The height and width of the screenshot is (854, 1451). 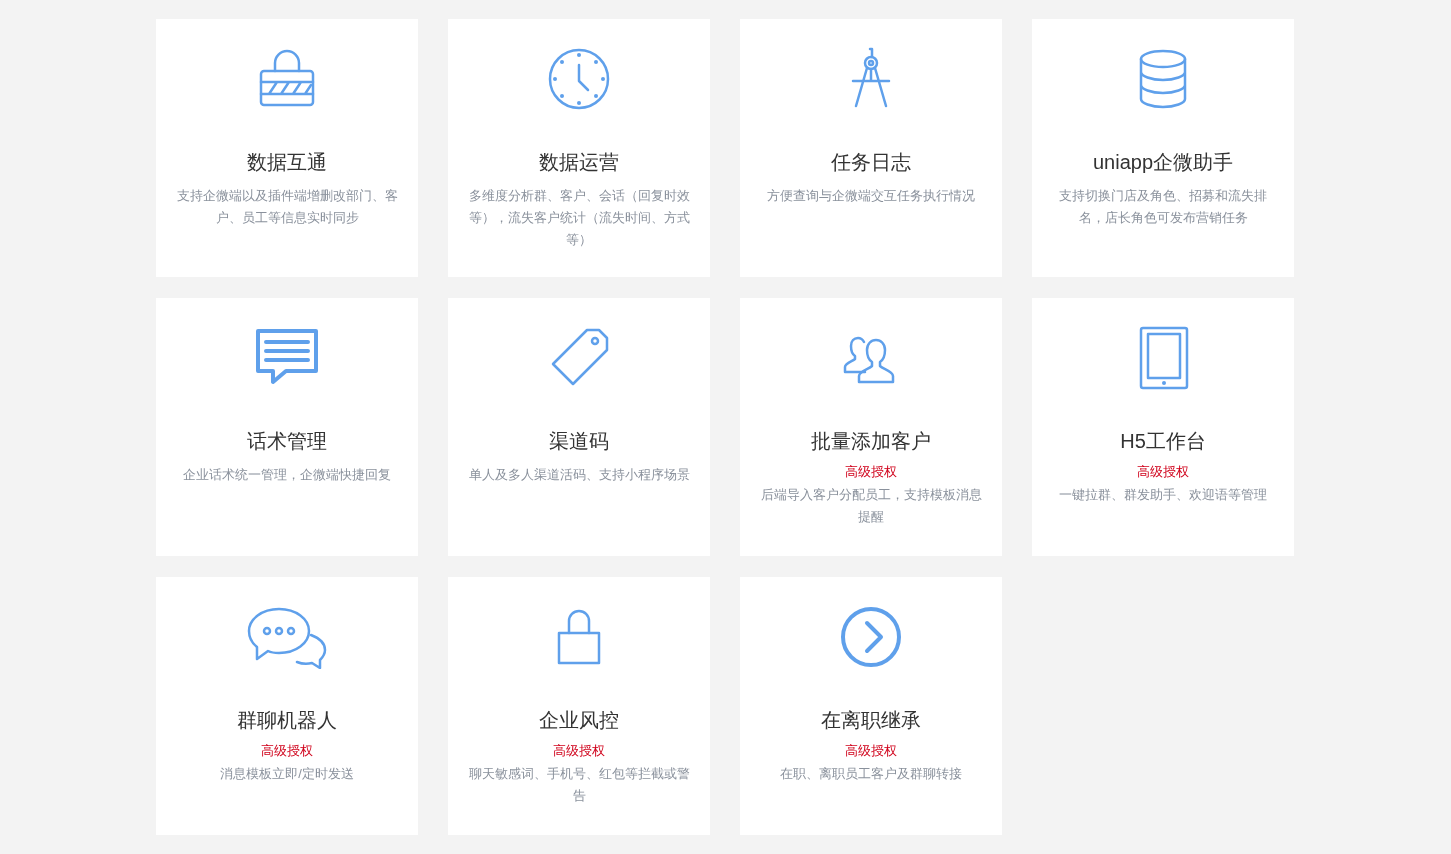 What do you see at coordinates (871, 441) in the screenshot?
I see `feature-title: 批量添加客户` at bounding box center [871, 441].